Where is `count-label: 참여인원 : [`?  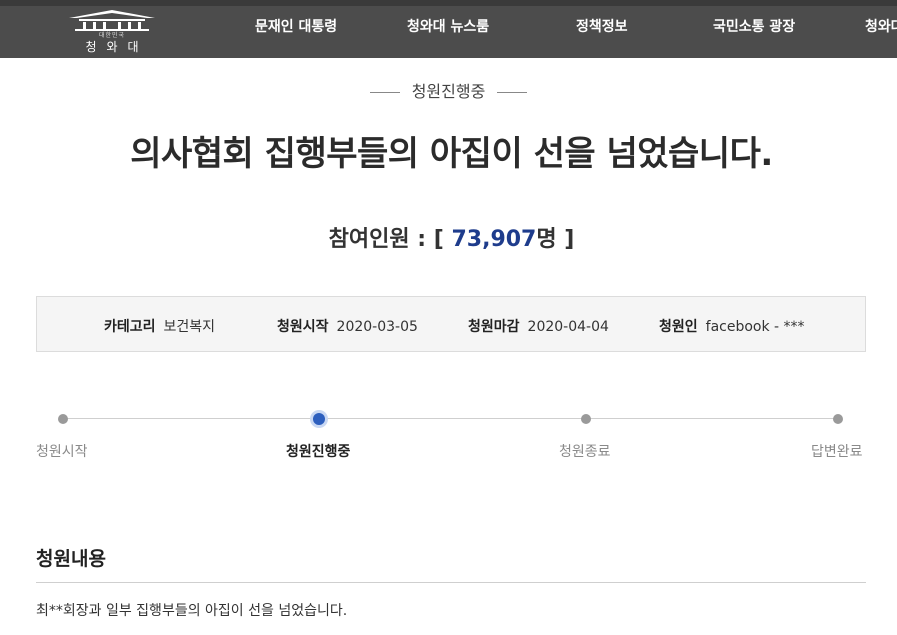 count-label: 참여인원 : [ is located at coordinates (386, 239).